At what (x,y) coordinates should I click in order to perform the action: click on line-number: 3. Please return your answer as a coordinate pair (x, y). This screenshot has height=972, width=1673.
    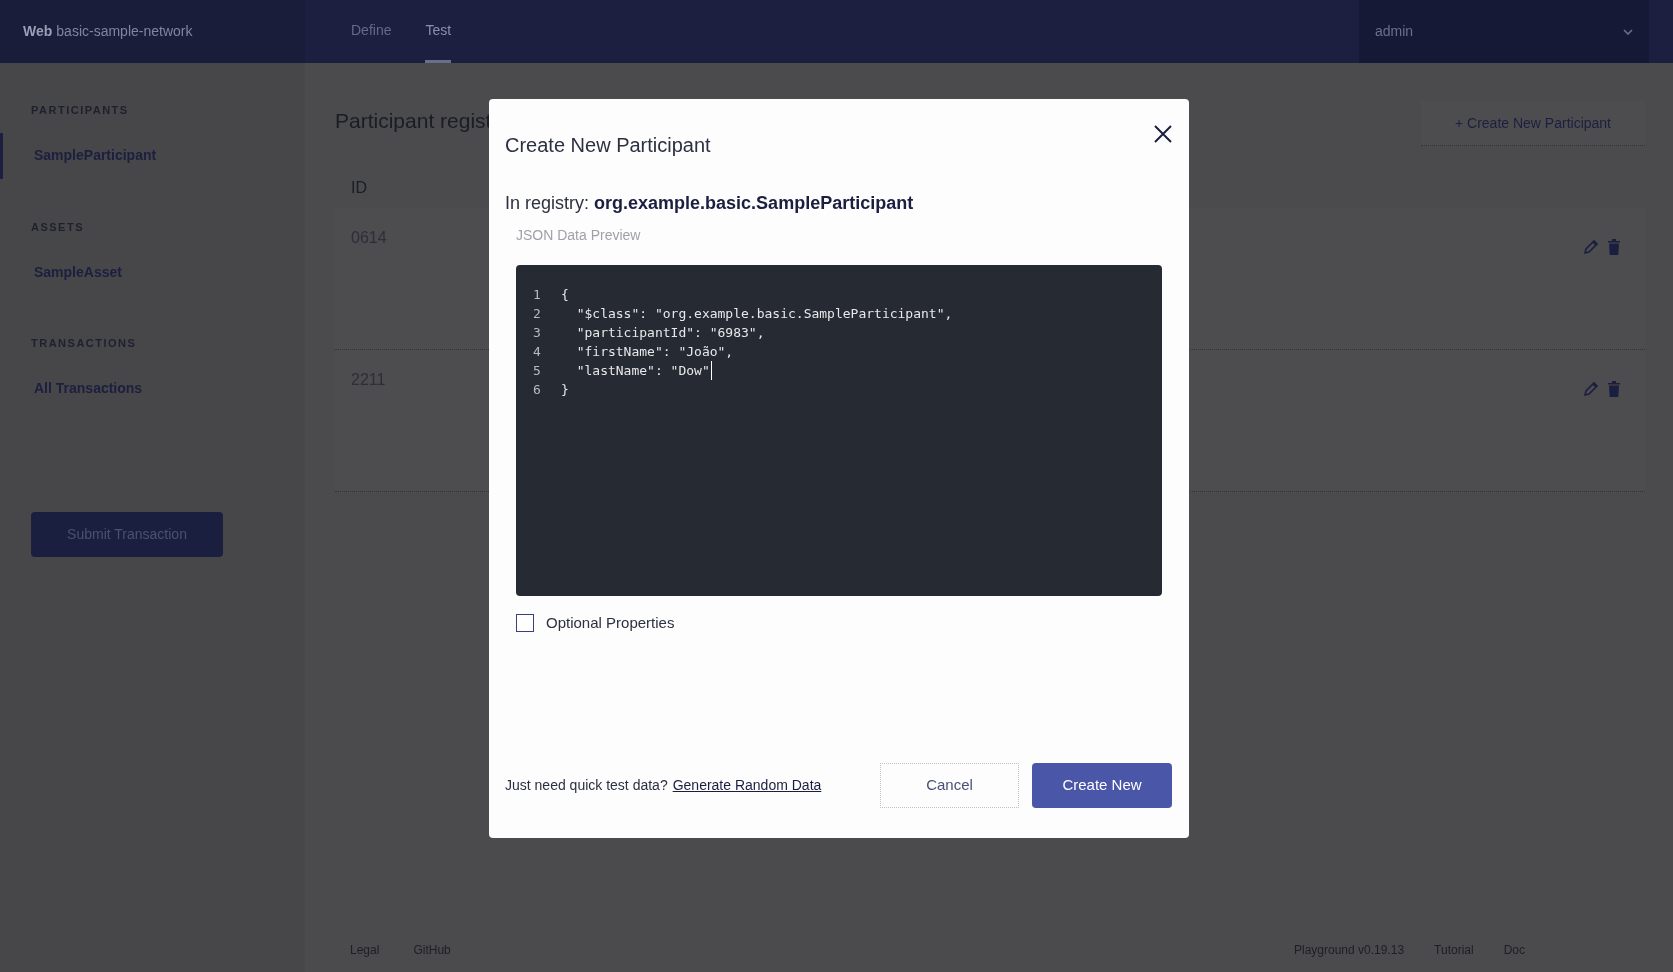
    Looking at the image, I should click on (537, 333).